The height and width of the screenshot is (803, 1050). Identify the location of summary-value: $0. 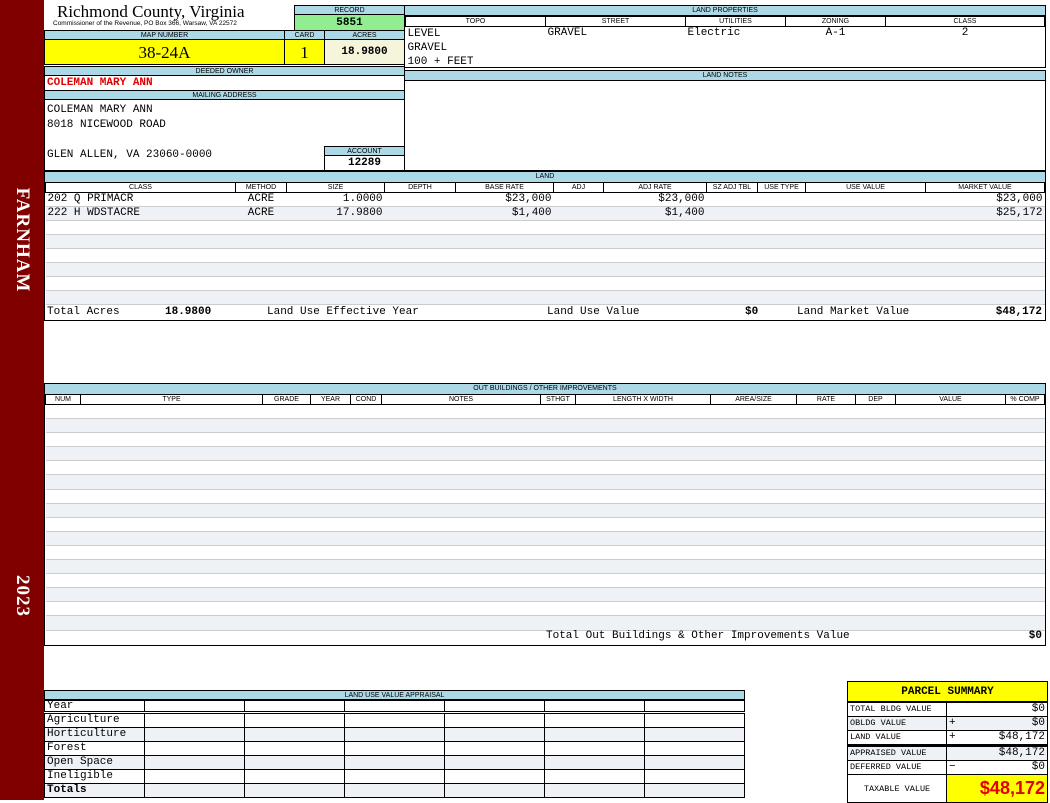
(1003, 709).